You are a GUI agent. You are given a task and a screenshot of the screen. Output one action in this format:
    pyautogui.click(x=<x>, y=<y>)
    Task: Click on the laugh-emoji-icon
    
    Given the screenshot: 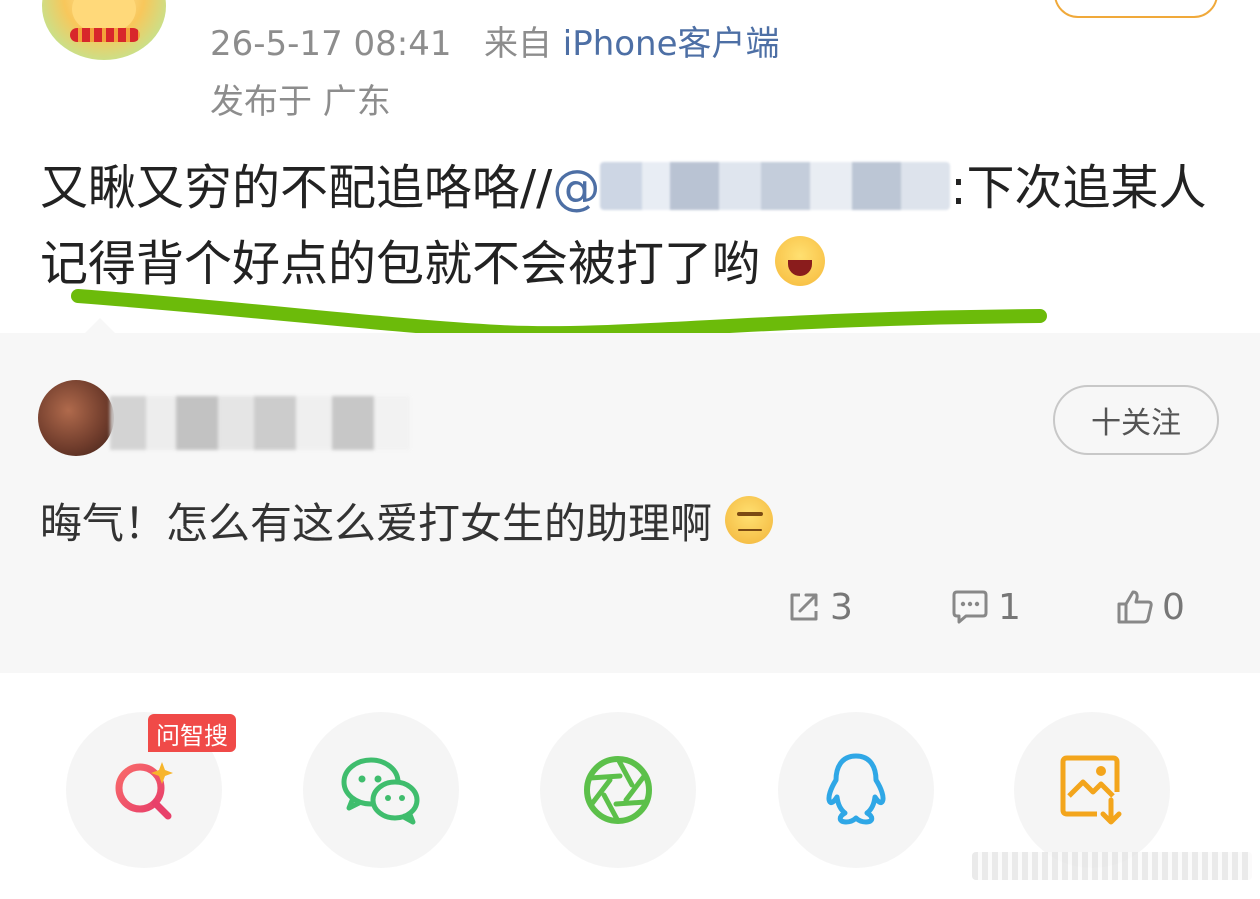 What is the action you would take?
    pyautogui.click(x=800, y=261)
    